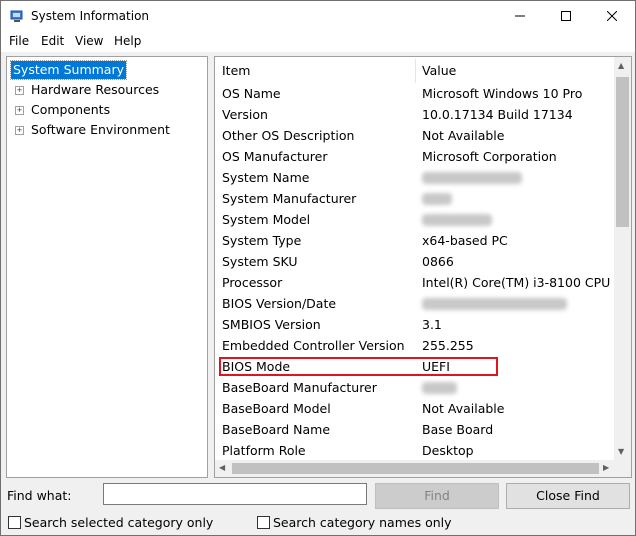 This screenshot has height=536, width=636. What do you see at coordinates (39, 495) in the screenshot?
I see `find-what-label: Find what:` at bounding box center [39, 495].